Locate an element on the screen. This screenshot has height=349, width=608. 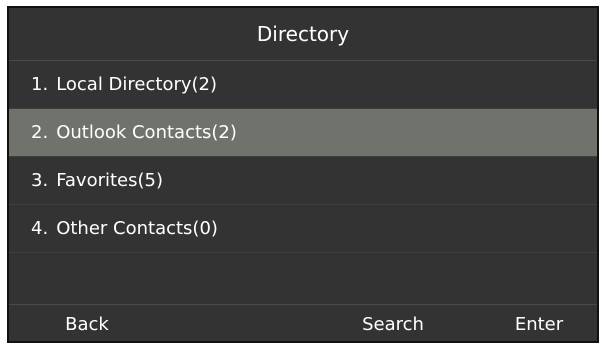
back-softkey-label: Back is located at coordinates (87, 324).